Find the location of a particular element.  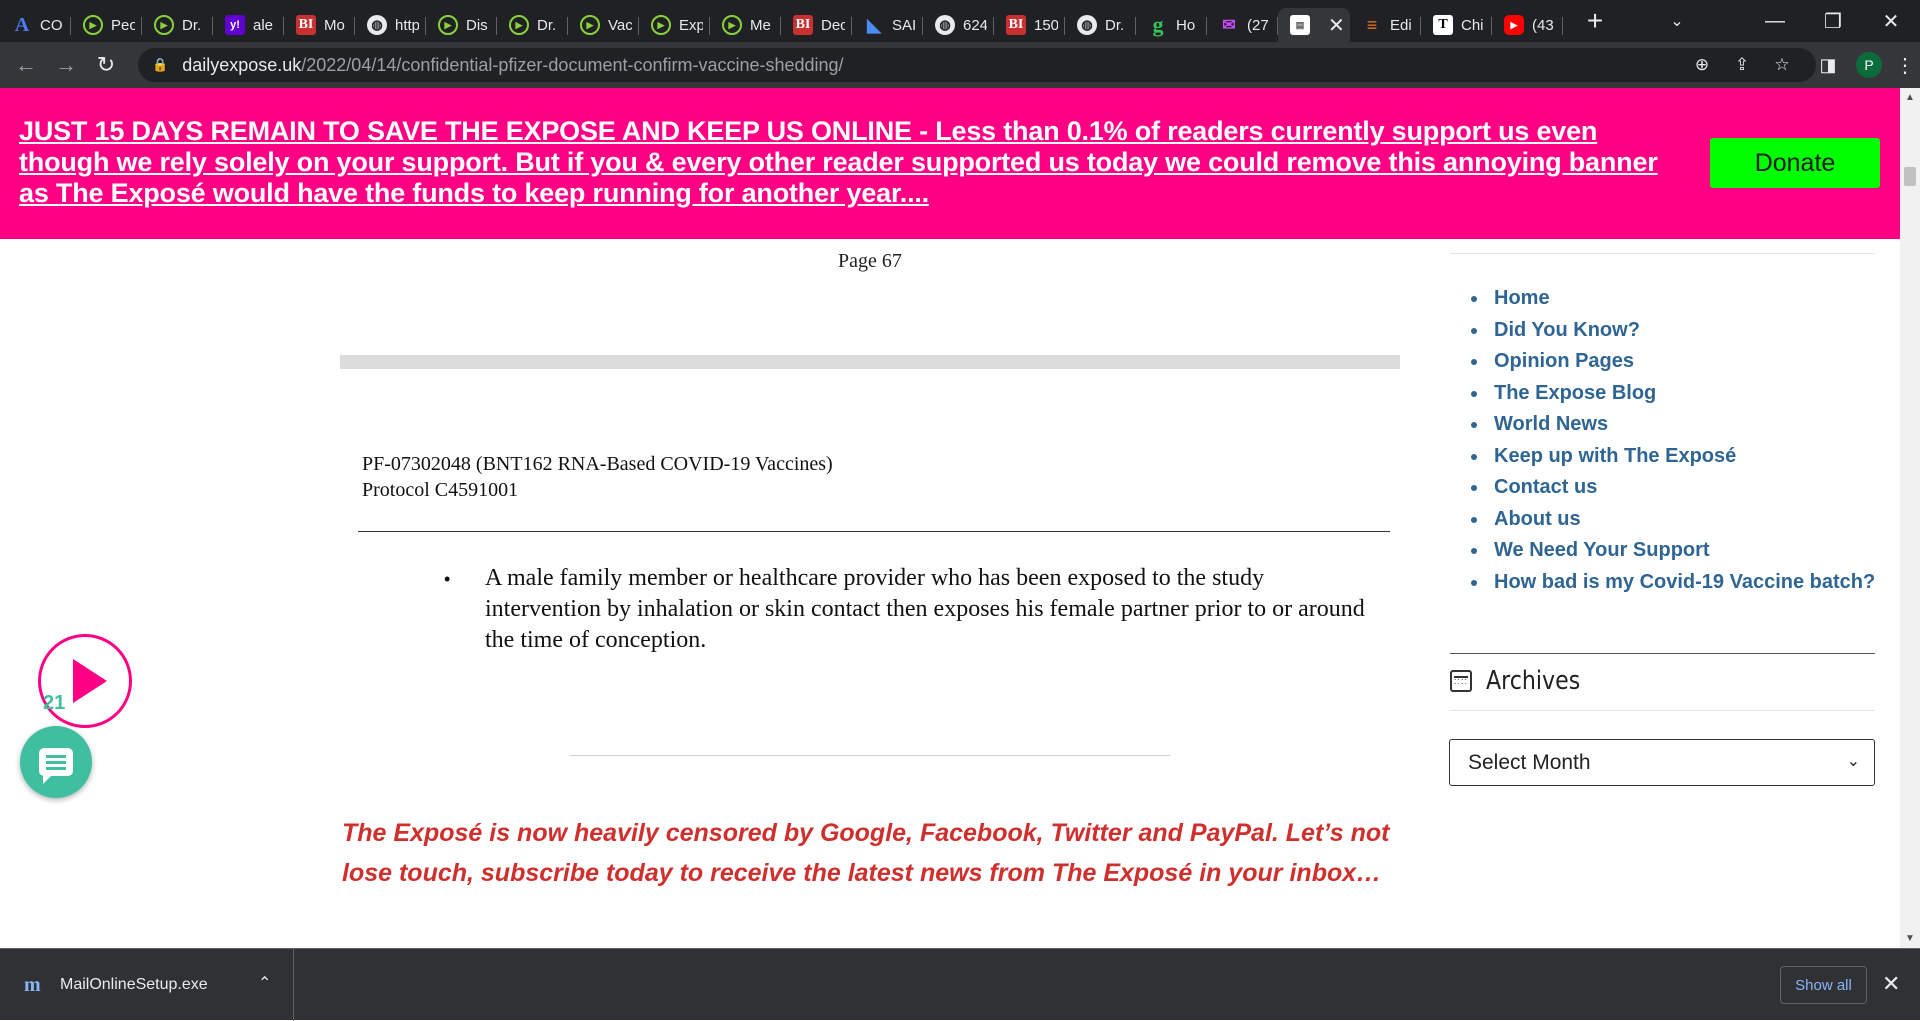

g-icon: g is located at coordinates (1158, 24).